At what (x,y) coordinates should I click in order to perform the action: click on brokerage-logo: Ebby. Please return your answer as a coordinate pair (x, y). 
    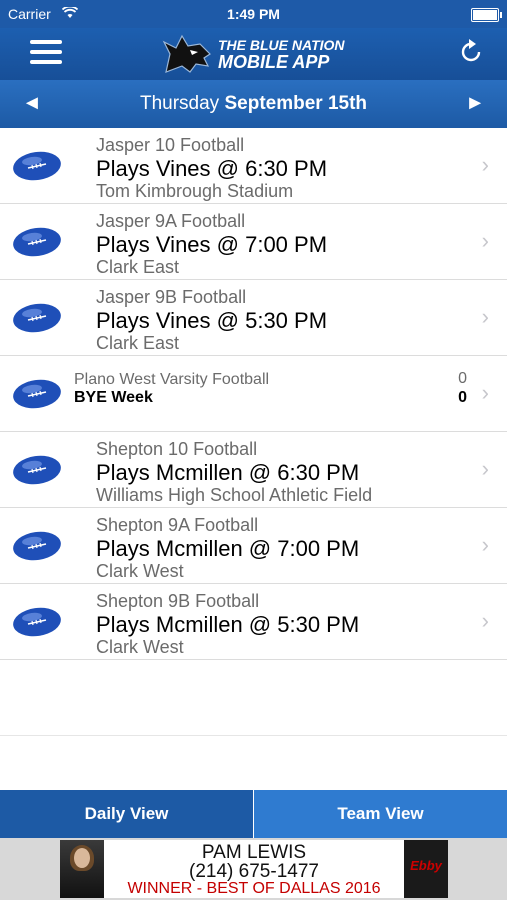
    Looking at the image, I should click on (426, 869).